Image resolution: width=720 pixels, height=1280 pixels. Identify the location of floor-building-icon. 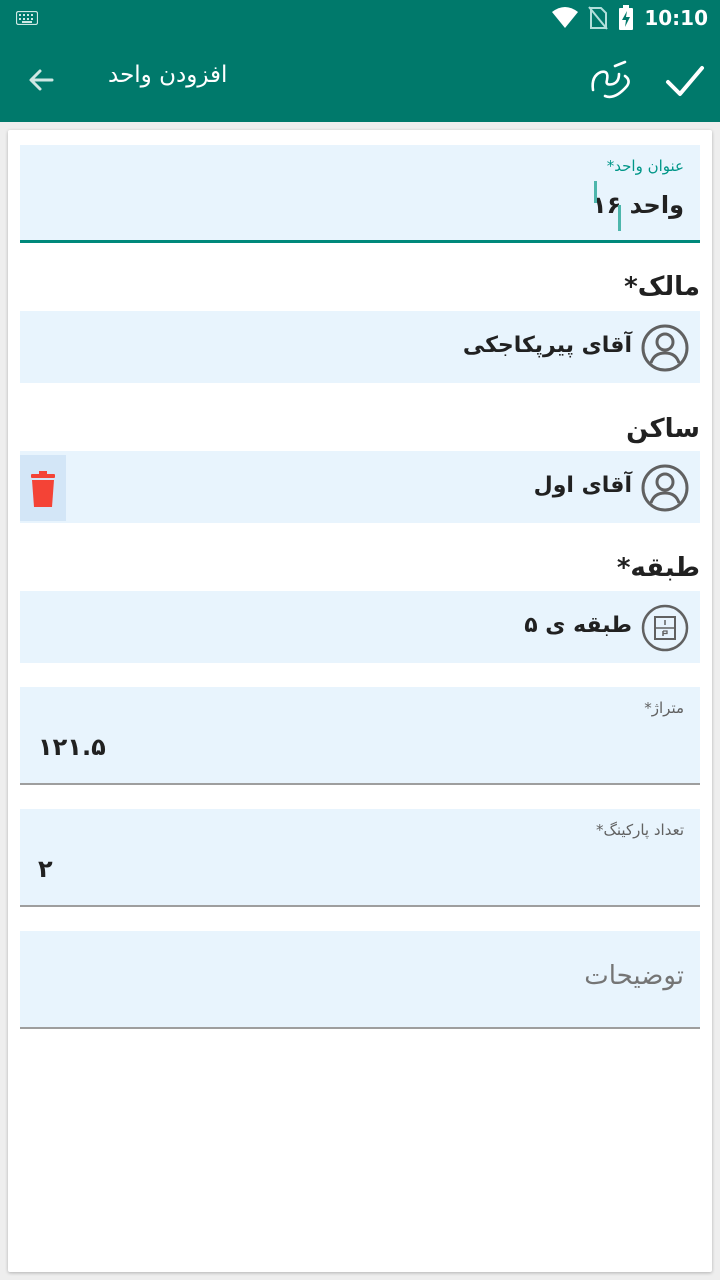
(665, 628).